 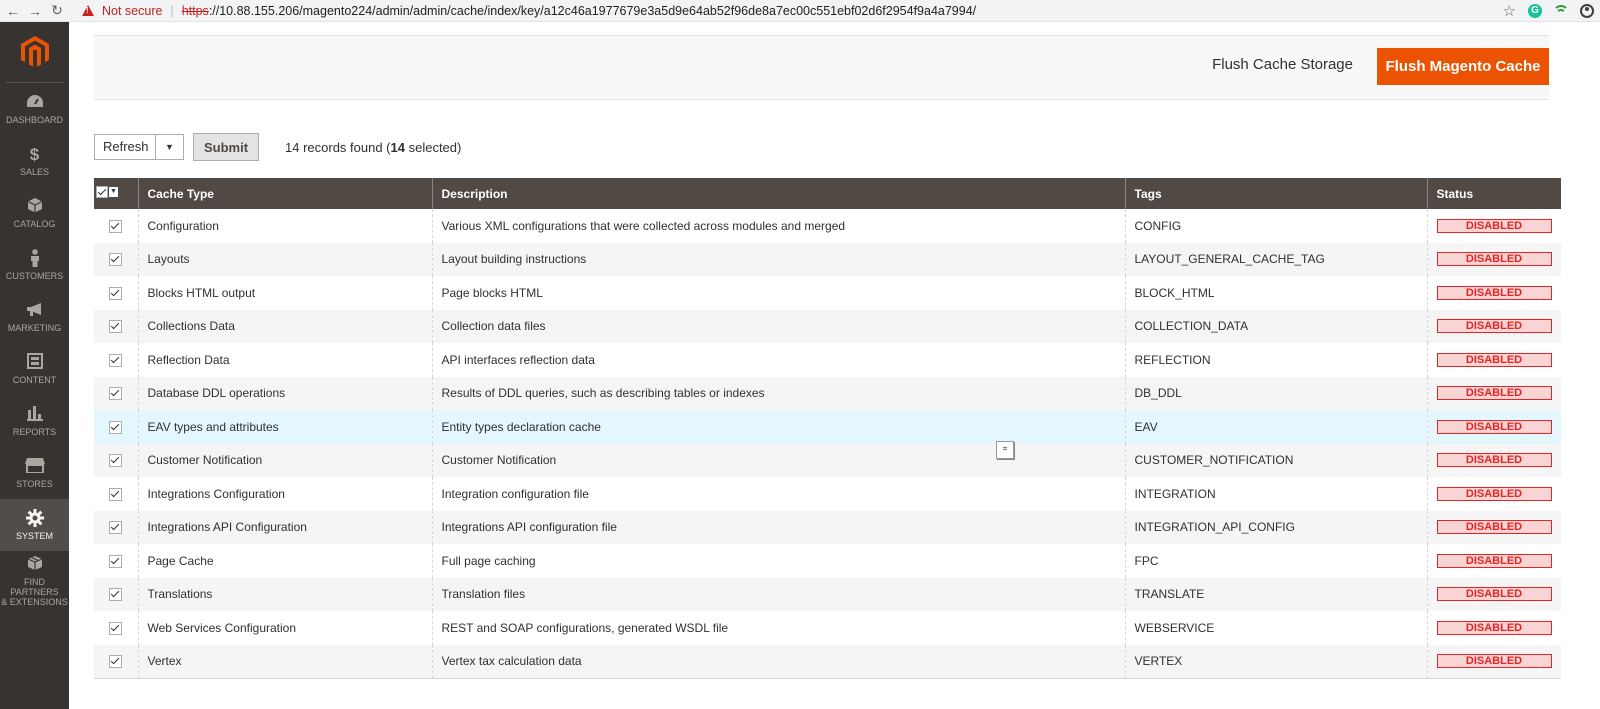 I want to click on cache-type-cell: Customer Notification, so click(x=284, y=460).